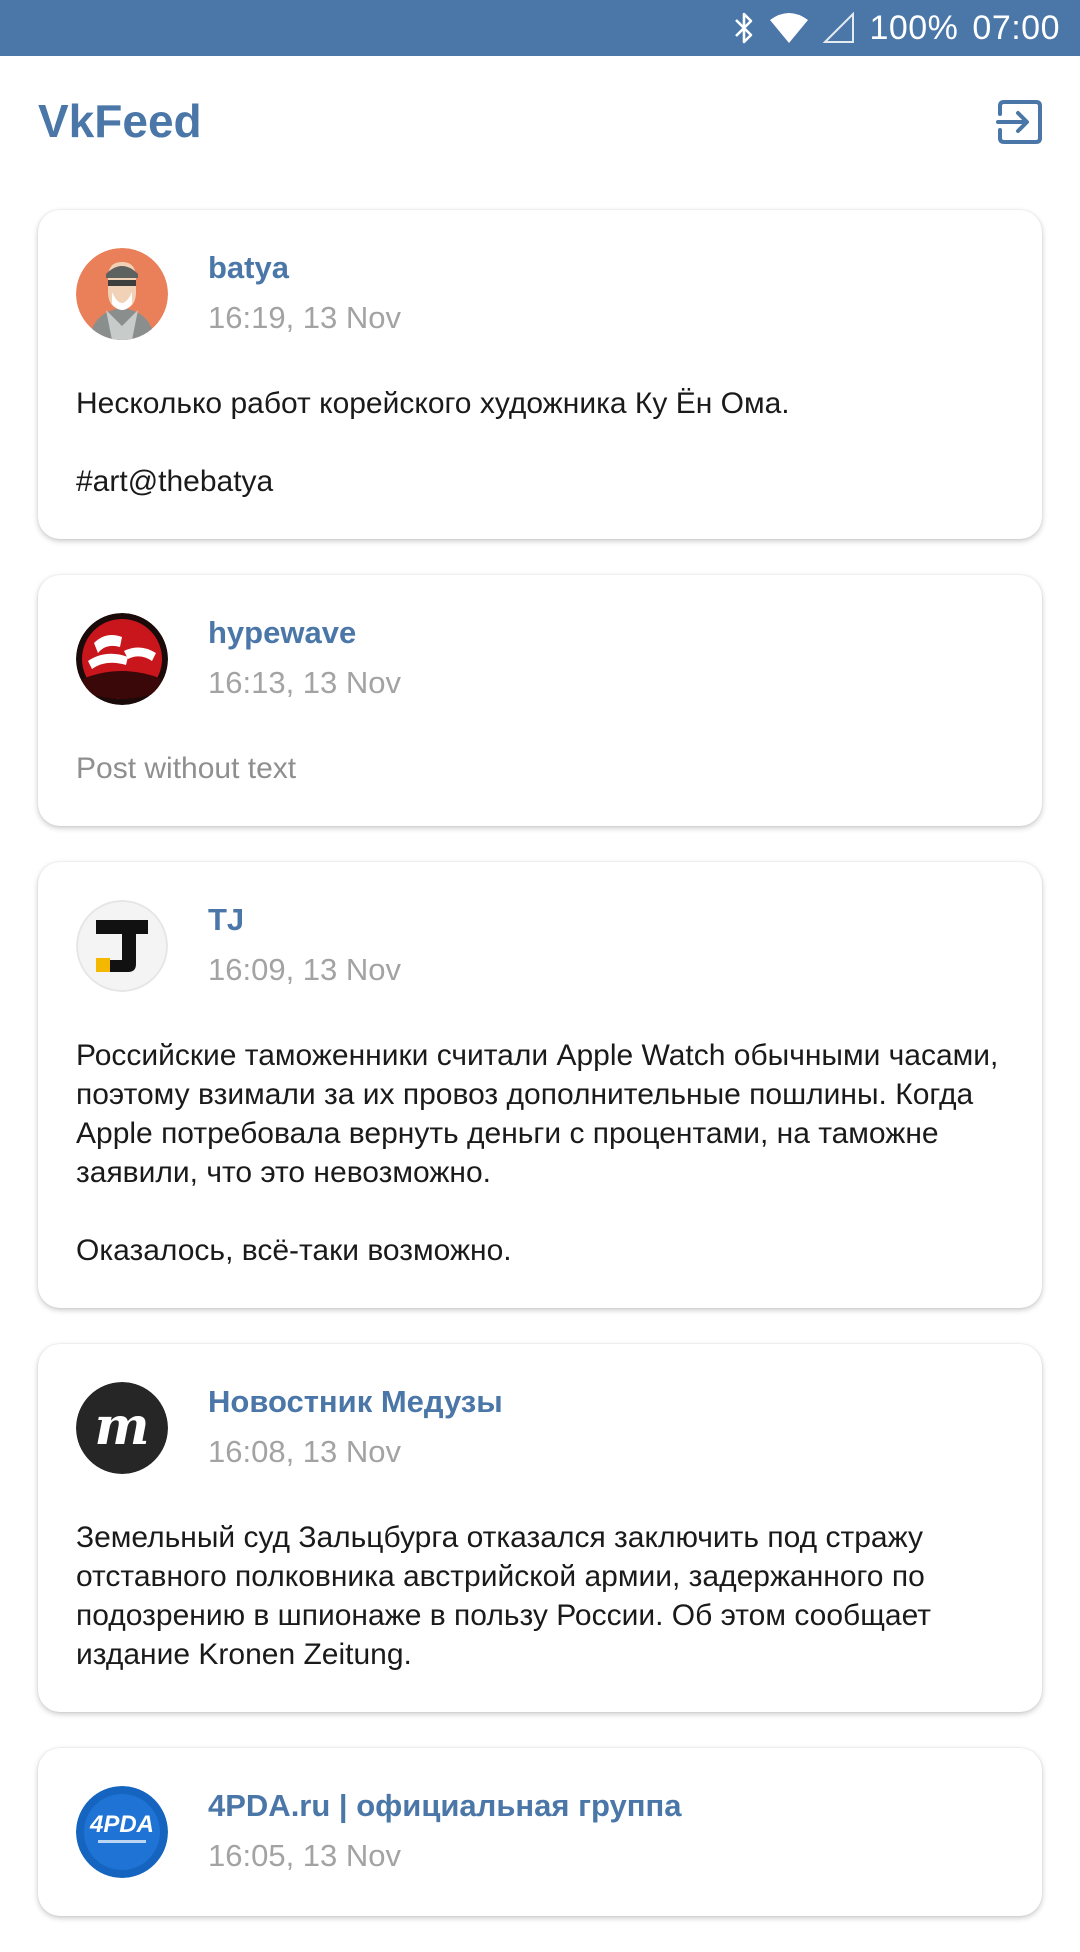 The height and width of the screenshot is (1952, 1080). I want to click on logout-icon, so click(1020, 124).